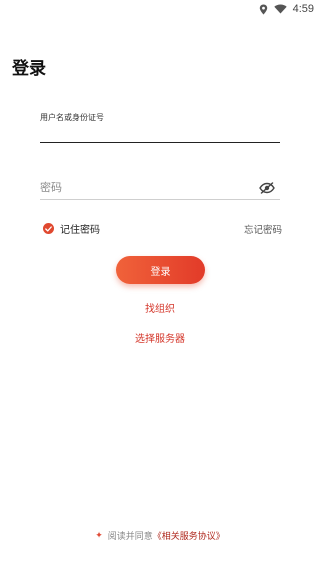  Describe the element at coordinates (160, 307) in the screenshot. I see `find-organization-link: 找组织` at that location.